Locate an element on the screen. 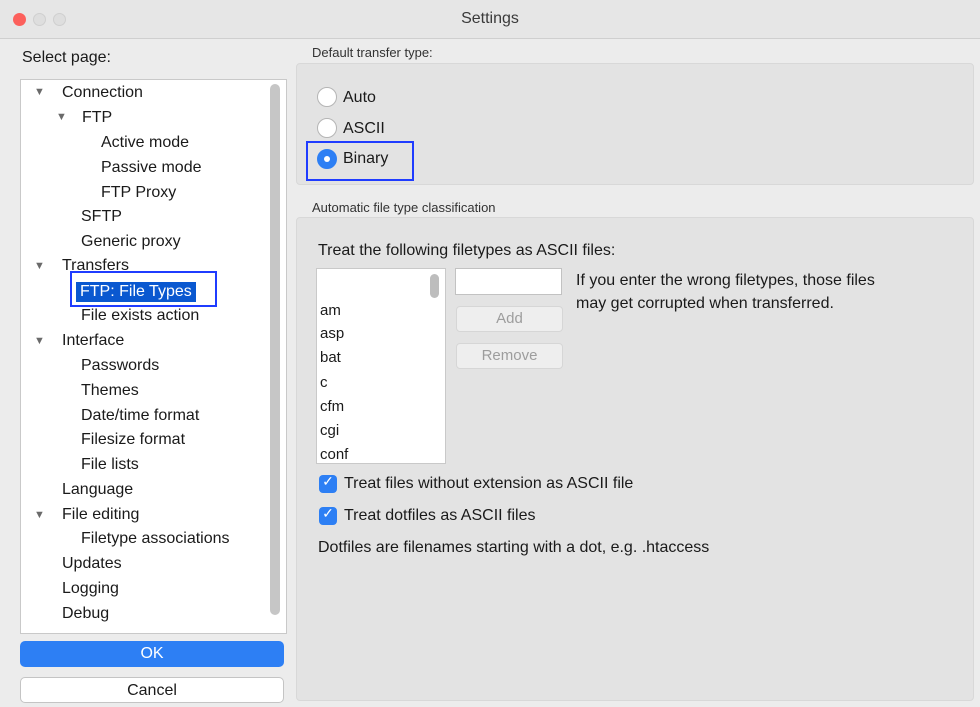 Image resolution: width=980 pixels, height=707 pixels. radio-binary-label: Binary is located at coordinates (366, 158).